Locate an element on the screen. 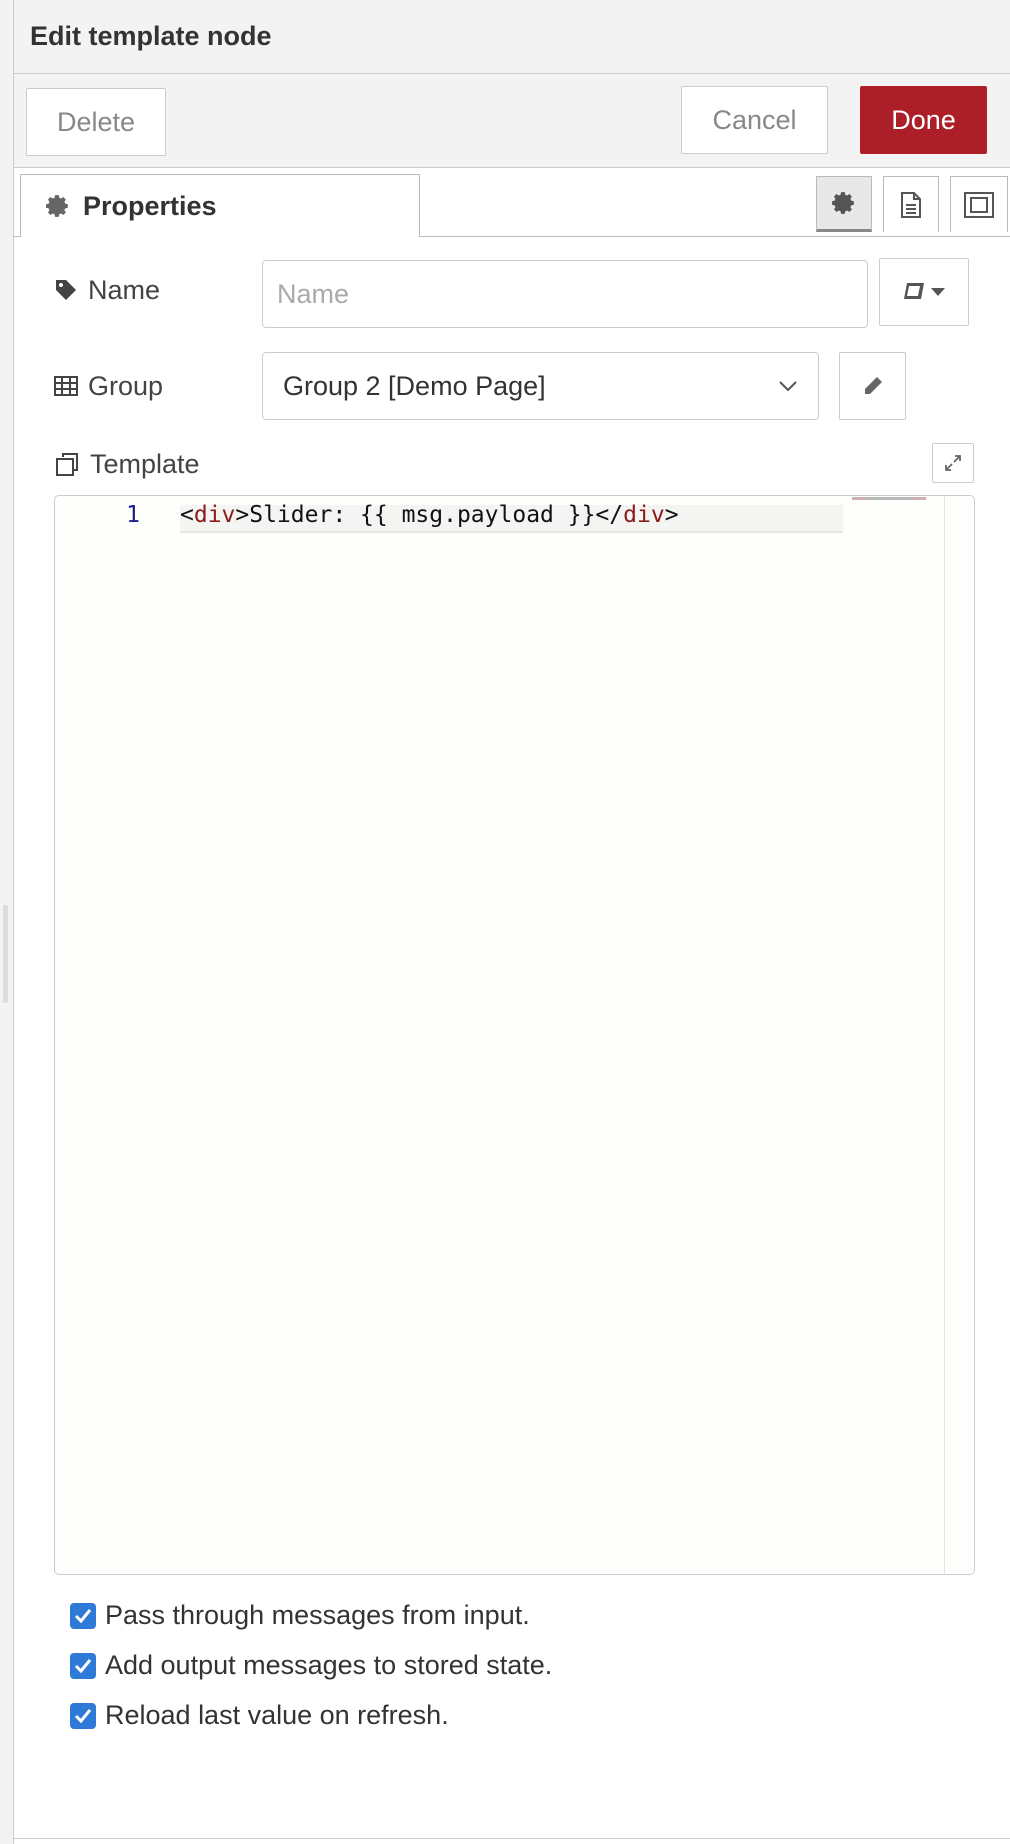 The image size is (1010, 1844). tab-properties-label: Properties is located at coordinates (150, 205).